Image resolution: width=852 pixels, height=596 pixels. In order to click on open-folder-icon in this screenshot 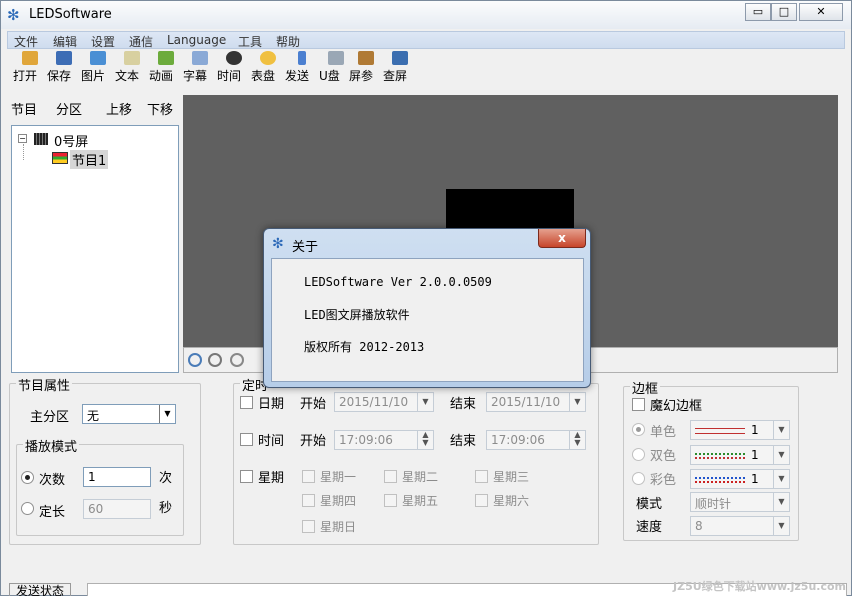, I will do `click(30, 58)`.